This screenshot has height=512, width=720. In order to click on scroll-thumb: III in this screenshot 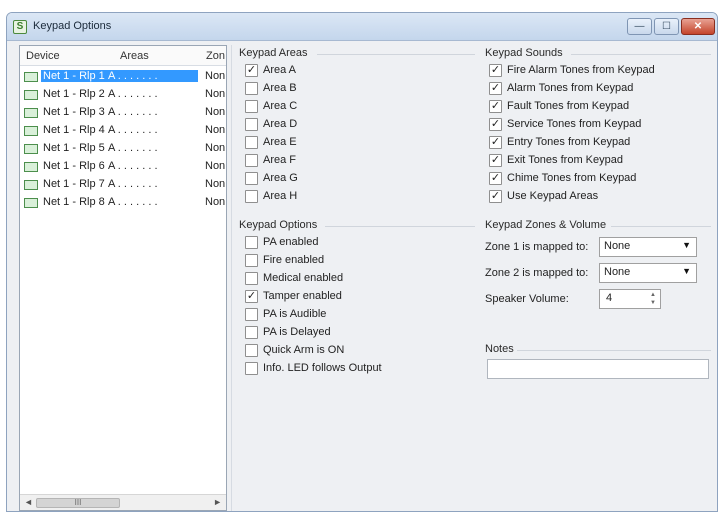, I will do `click(78, 503)`.